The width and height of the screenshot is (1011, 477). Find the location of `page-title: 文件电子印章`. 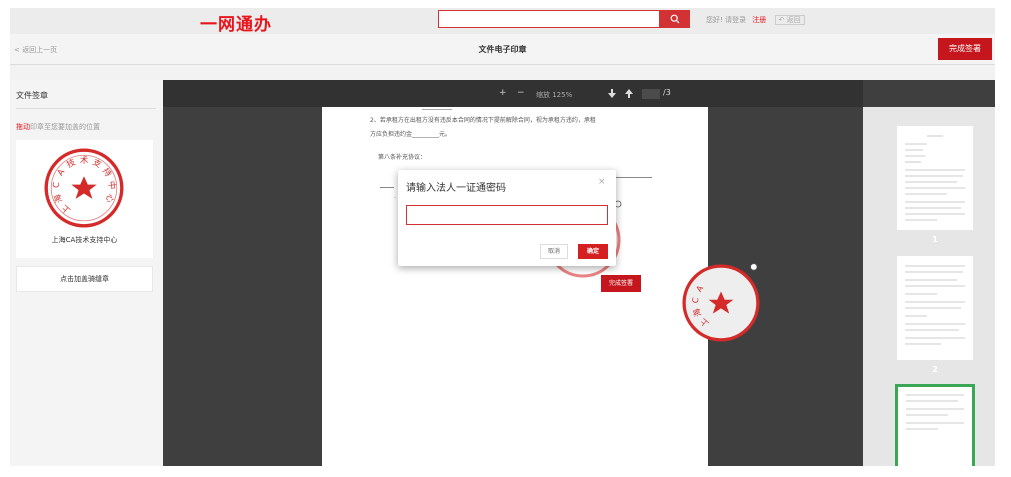

page-title: 文件电子印章 is located at coordinates (502, 49).